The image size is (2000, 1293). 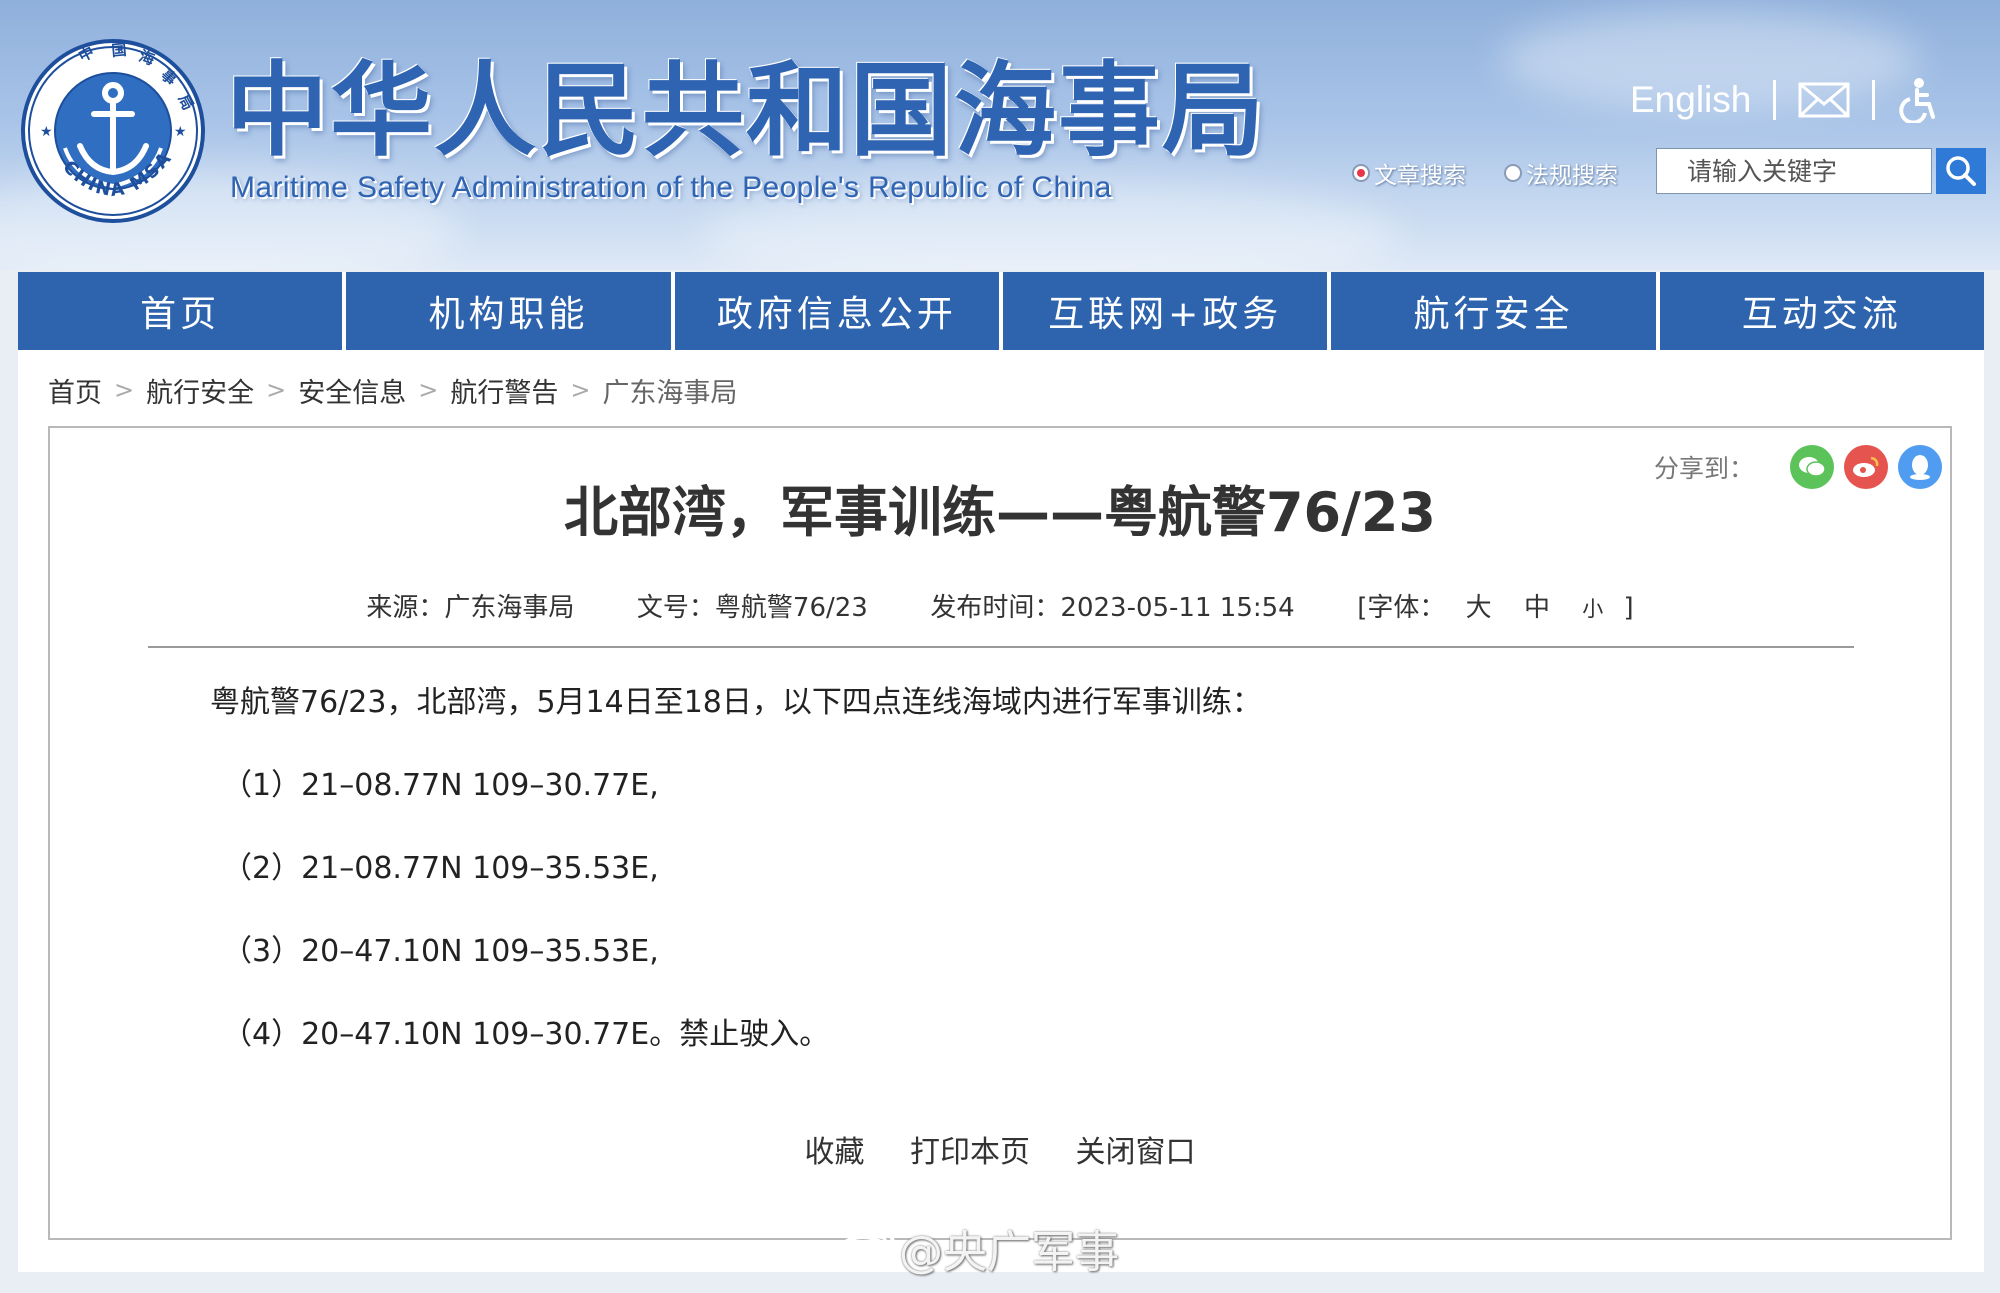 I want to click on print-link: 打印本页, so click(x=970, y=1152).